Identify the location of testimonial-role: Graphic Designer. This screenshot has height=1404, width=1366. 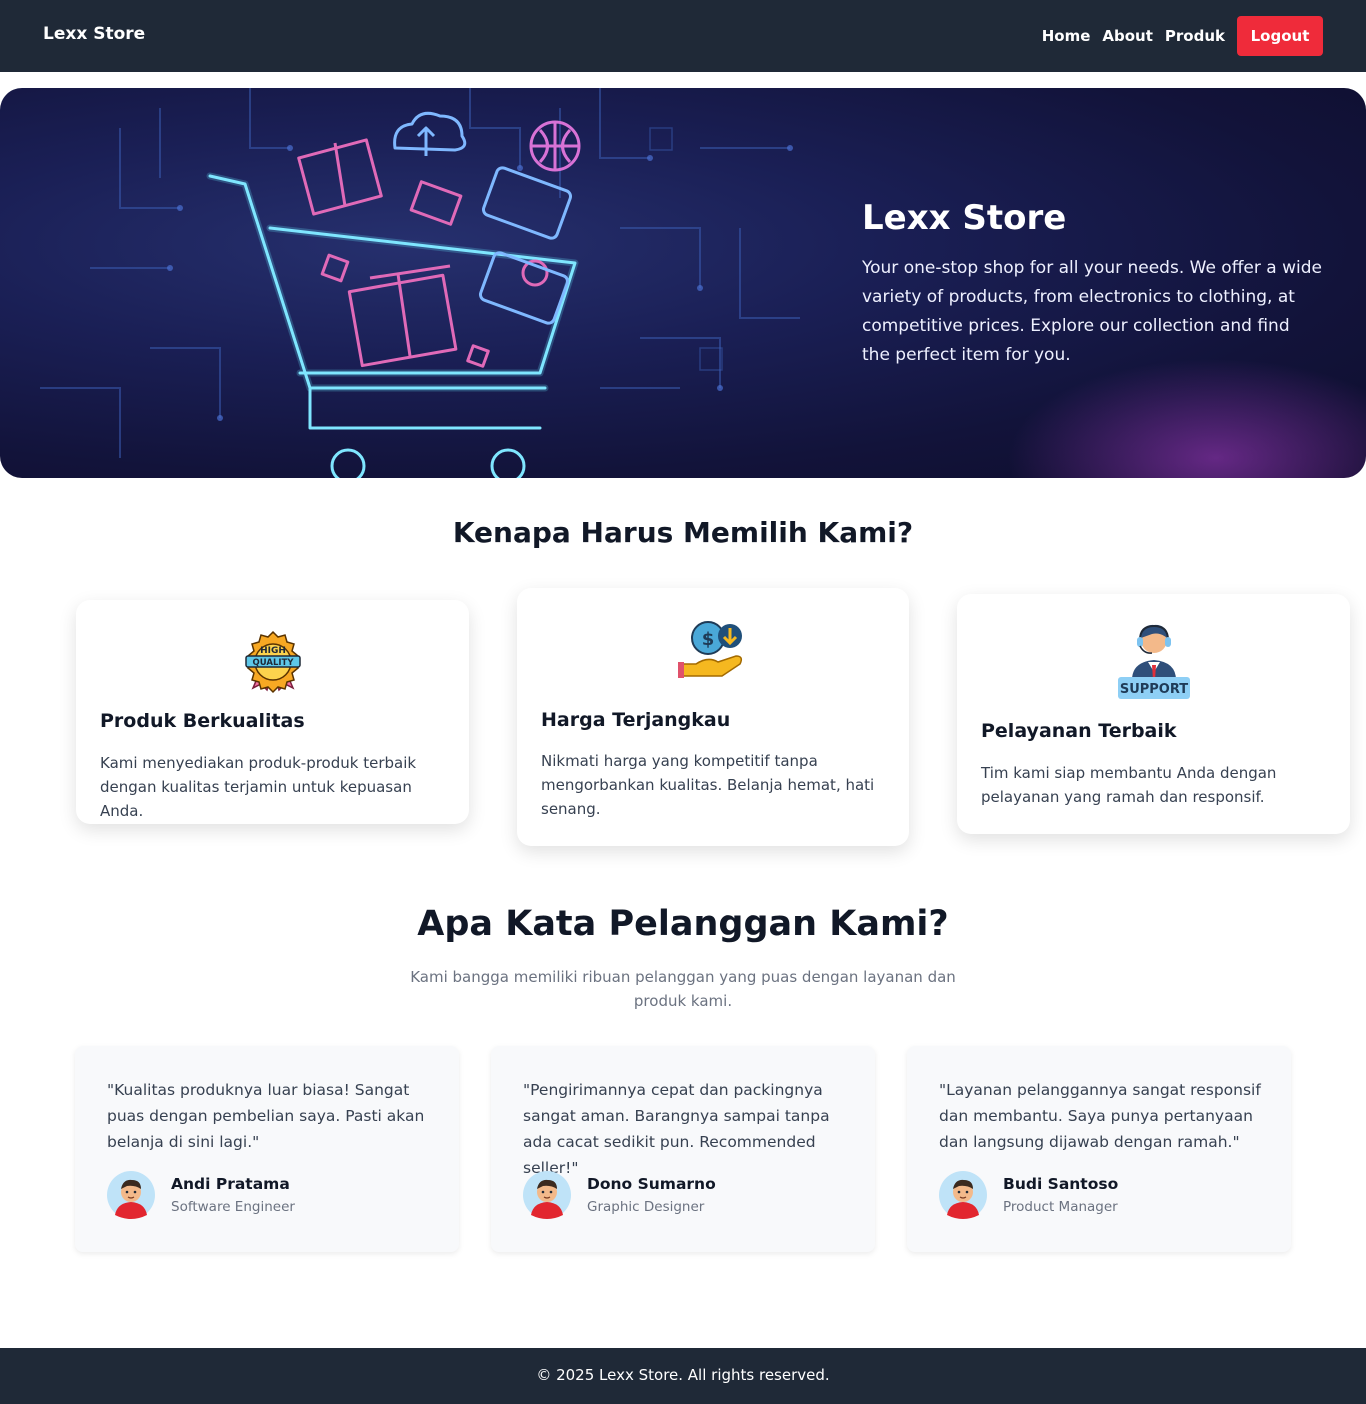
(646, 1207).